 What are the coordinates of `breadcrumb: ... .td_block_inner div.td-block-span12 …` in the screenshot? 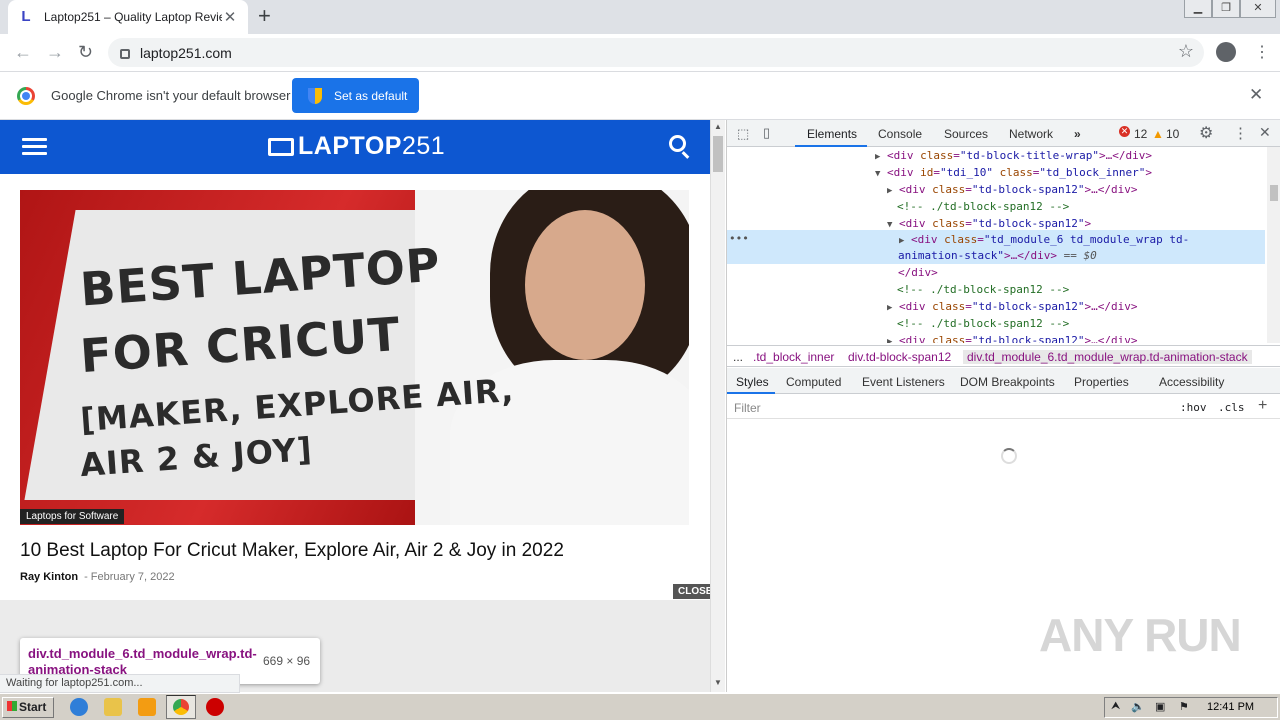 It's located at (1003, 356).